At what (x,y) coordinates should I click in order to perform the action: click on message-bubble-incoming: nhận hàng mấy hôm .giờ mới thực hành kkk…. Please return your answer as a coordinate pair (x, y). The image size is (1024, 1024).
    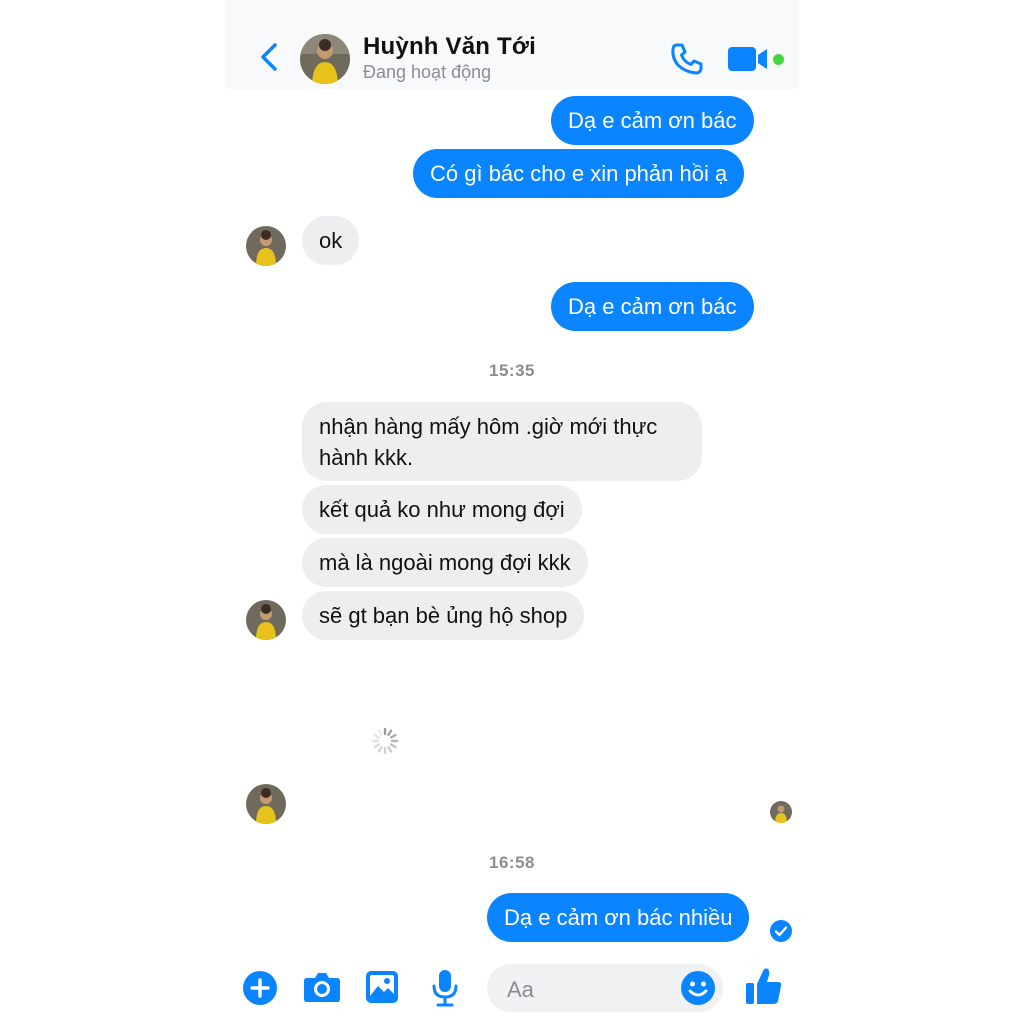
    Looking at the image, I should click on (502, 441).